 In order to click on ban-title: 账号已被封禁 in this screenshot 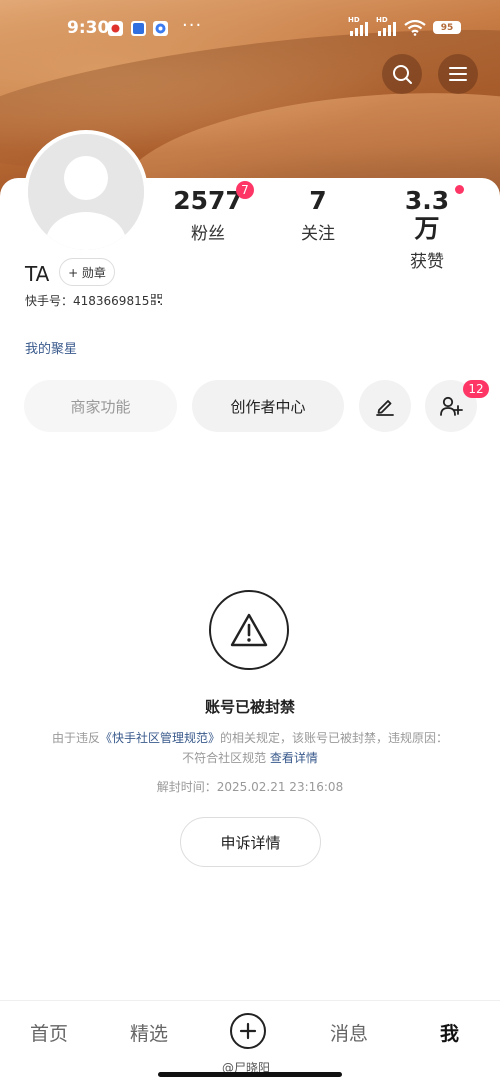, I will do `click(249, 707)`.